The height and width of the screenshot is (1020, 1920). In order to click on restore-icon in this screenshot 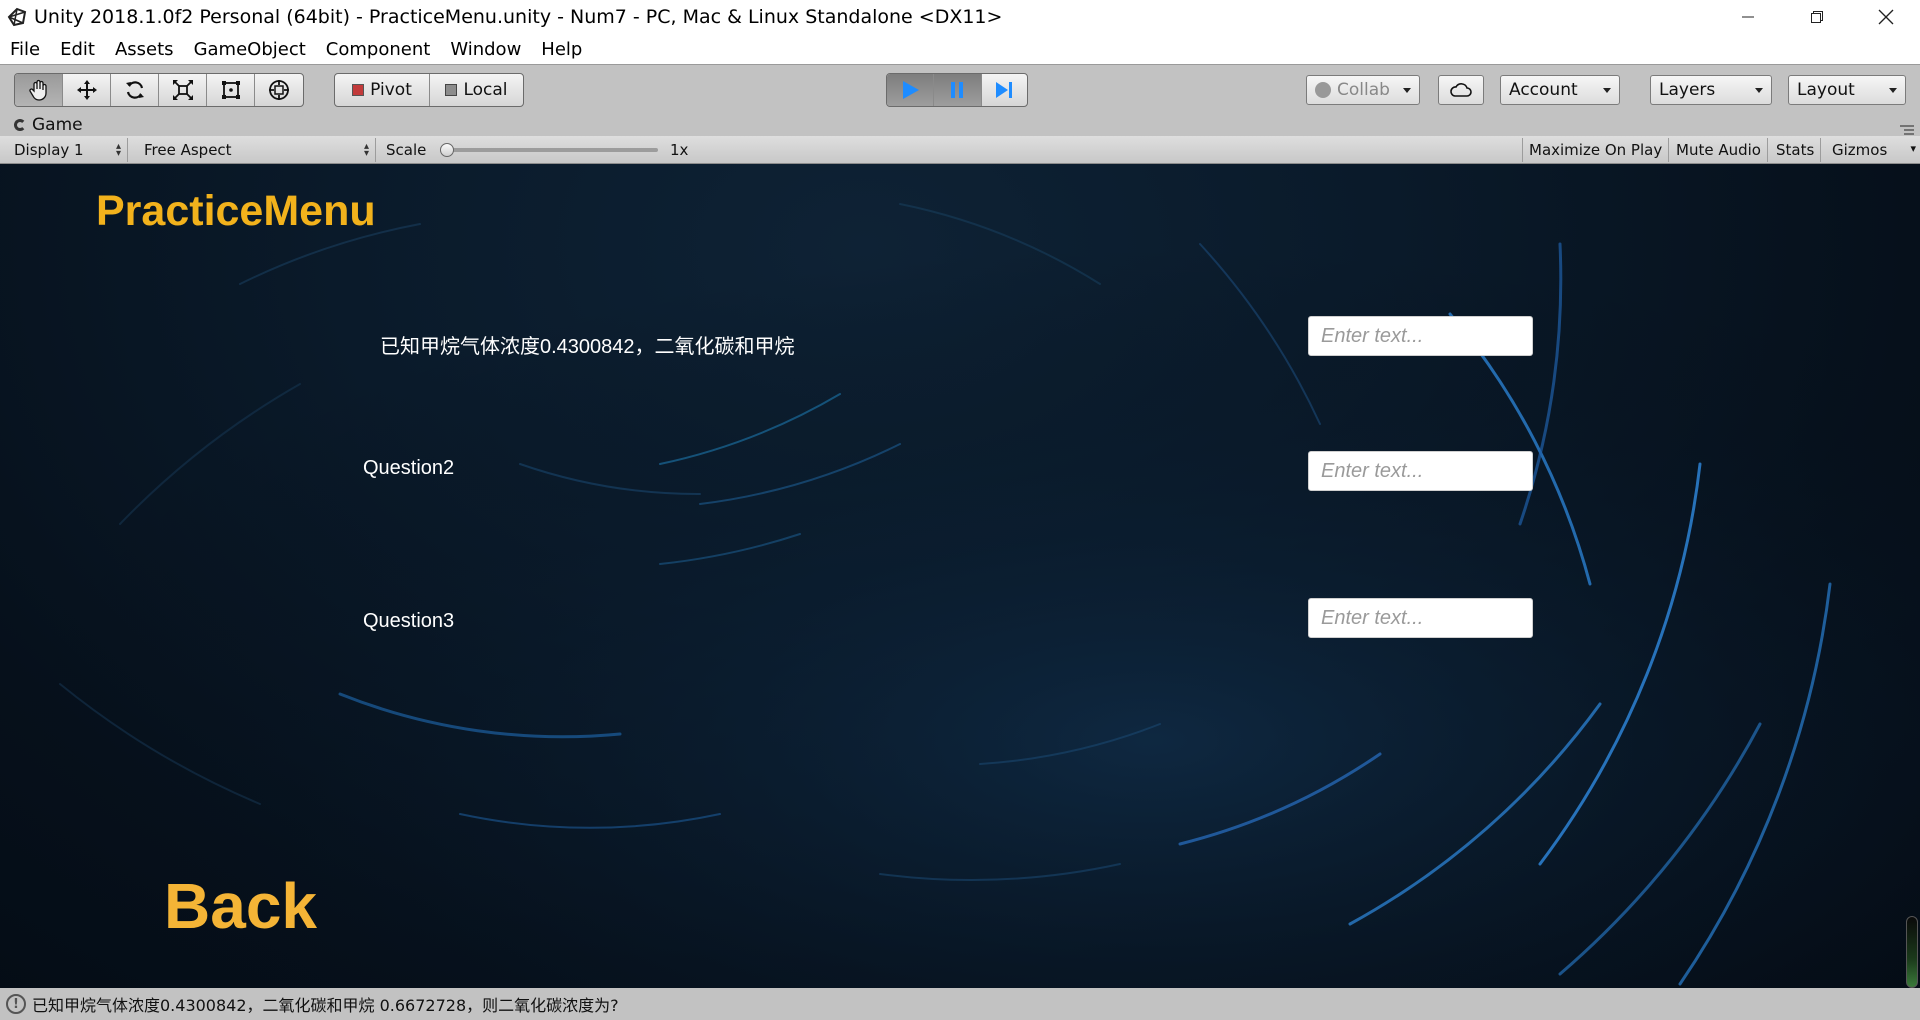, I will do `click(1816, 17)`.